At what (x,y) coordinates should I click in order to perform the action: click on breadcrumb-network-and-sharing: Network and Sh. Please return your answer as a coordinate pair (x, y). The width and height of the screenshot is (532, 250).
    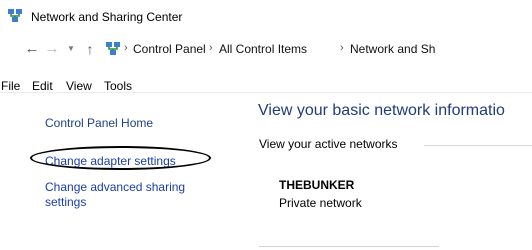
    Looking at the image, I should click on (392, 49).